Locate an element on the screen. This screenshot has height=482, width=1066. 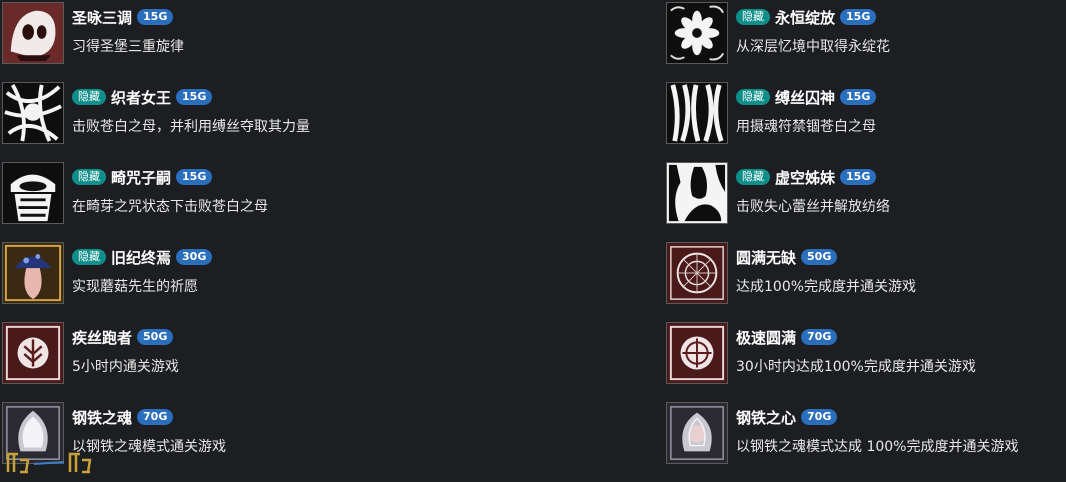
achievement-item: 钢铁之心 70G 以钢铁之魂模式达成 100%完成度并通关游戏 is located at coordinates (866, 442).